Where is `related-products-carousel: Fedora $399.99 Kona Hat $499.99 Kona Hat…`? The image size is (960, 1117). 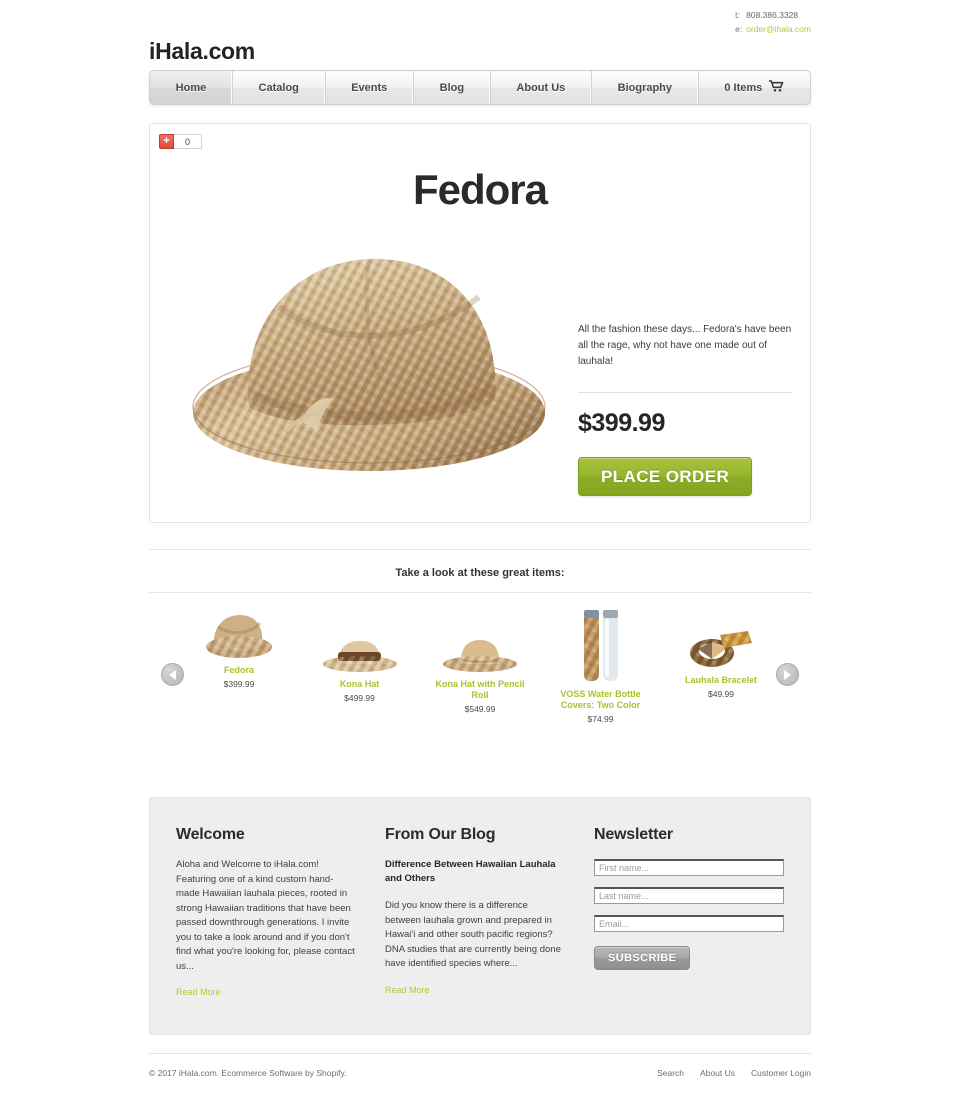 related-products-carousel: Fedora $399.99 Kona Hat $499.99 Kona Hat… is located at coordinates (480, 667).